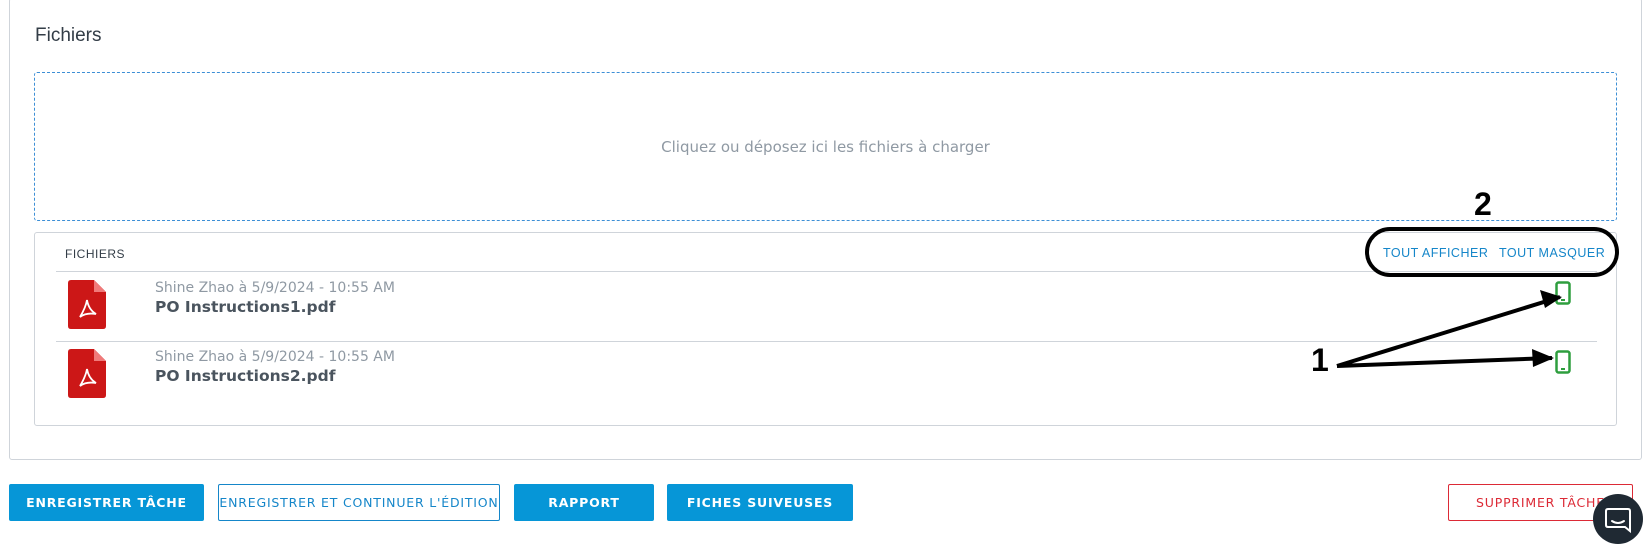 The image size is (1651, 551). What do you see at coordinates (1483, 204) in the screenshot?
I see `annotation-label-2: 2` at bounding box center [1483, 204].